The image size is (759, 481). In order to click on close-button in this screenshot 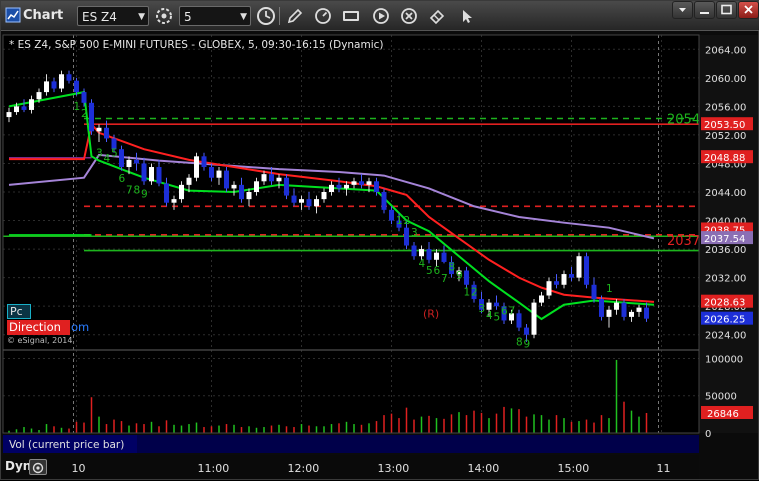, I will do `click(748, 10)`.